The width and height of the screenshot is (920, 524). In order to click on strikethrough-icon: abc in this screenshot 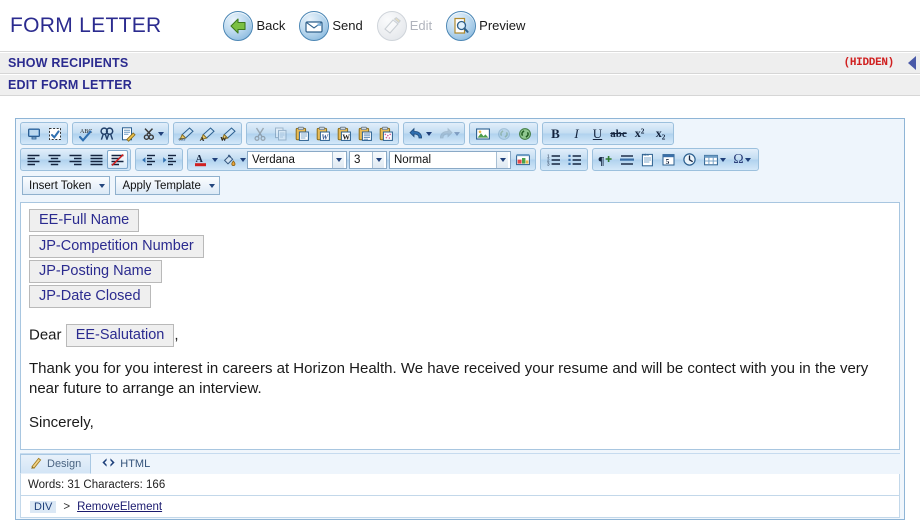, I will do `click(618, 133)`.